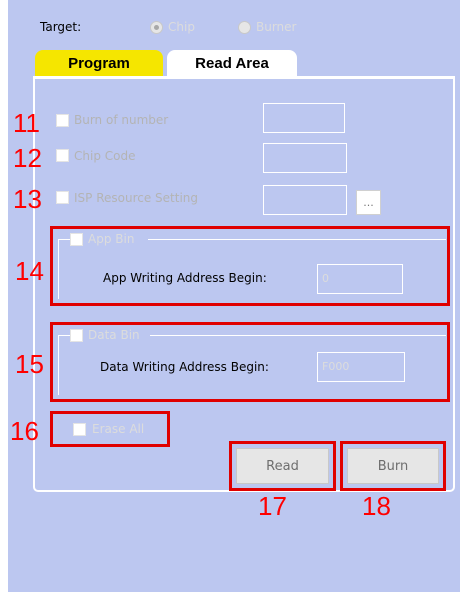  I want to click on tab-read-area: Read Area, so click(232, 63).